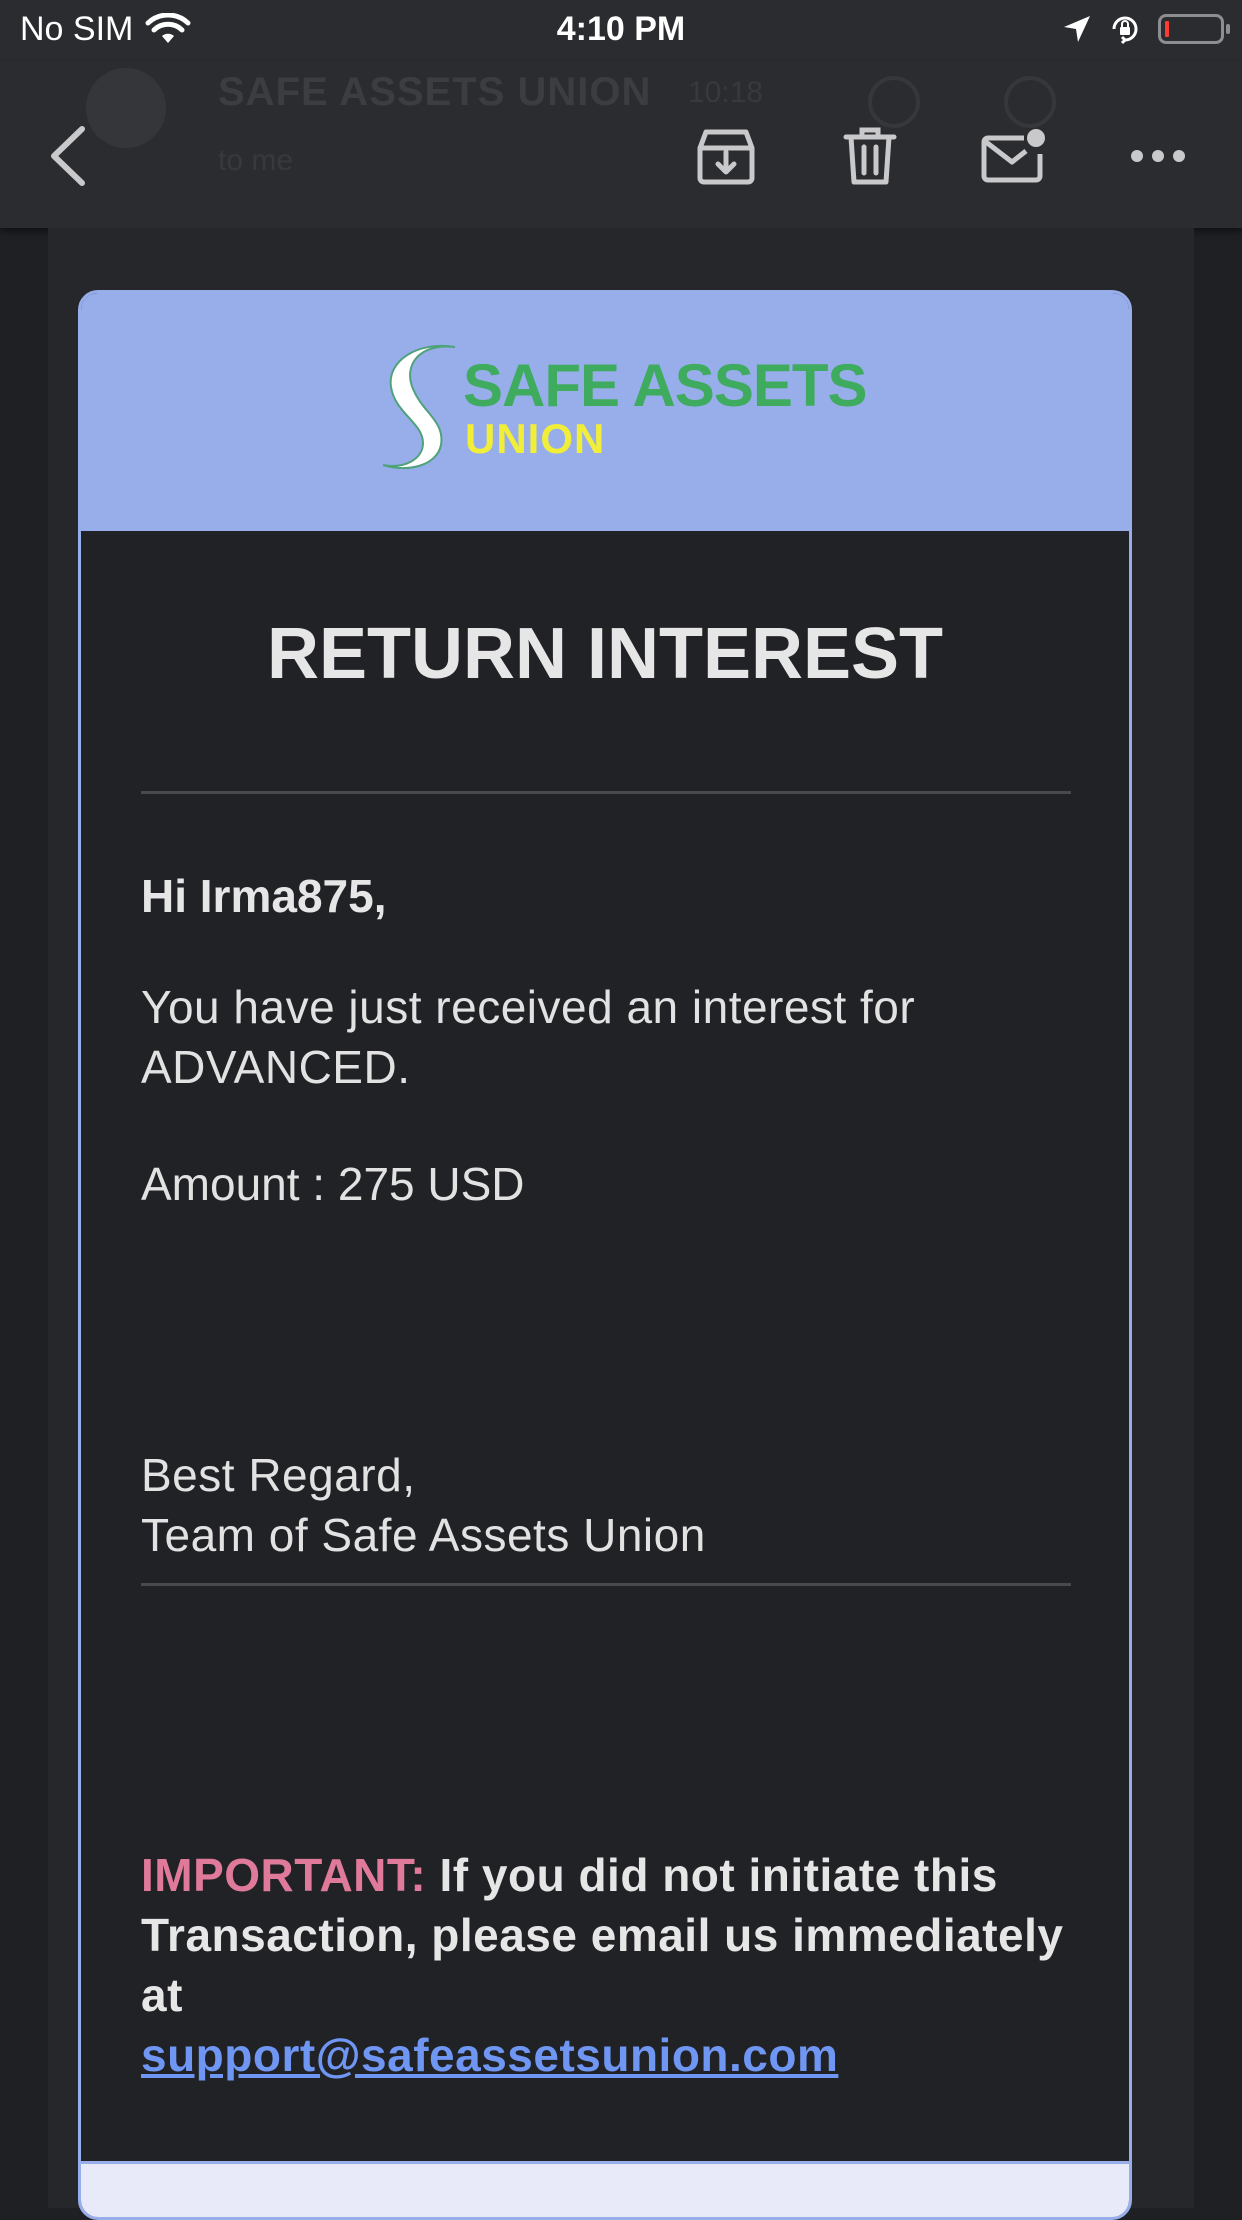 Image resolution: width=1242 pixels, height=2220 pixels. Describe the element at coordinates (284, 1875) in the screenshot. I see `important-label: IMPORTANT:` at that location.